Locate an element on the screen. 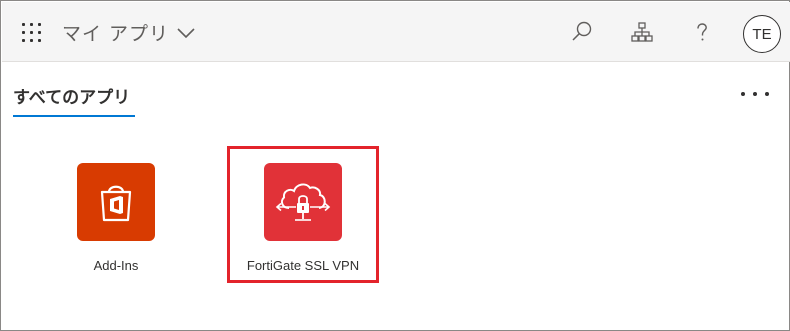 This screenshot has width=790, height=331. app-name: FortiGate SSL VPN is located at coordinates (303, 265).